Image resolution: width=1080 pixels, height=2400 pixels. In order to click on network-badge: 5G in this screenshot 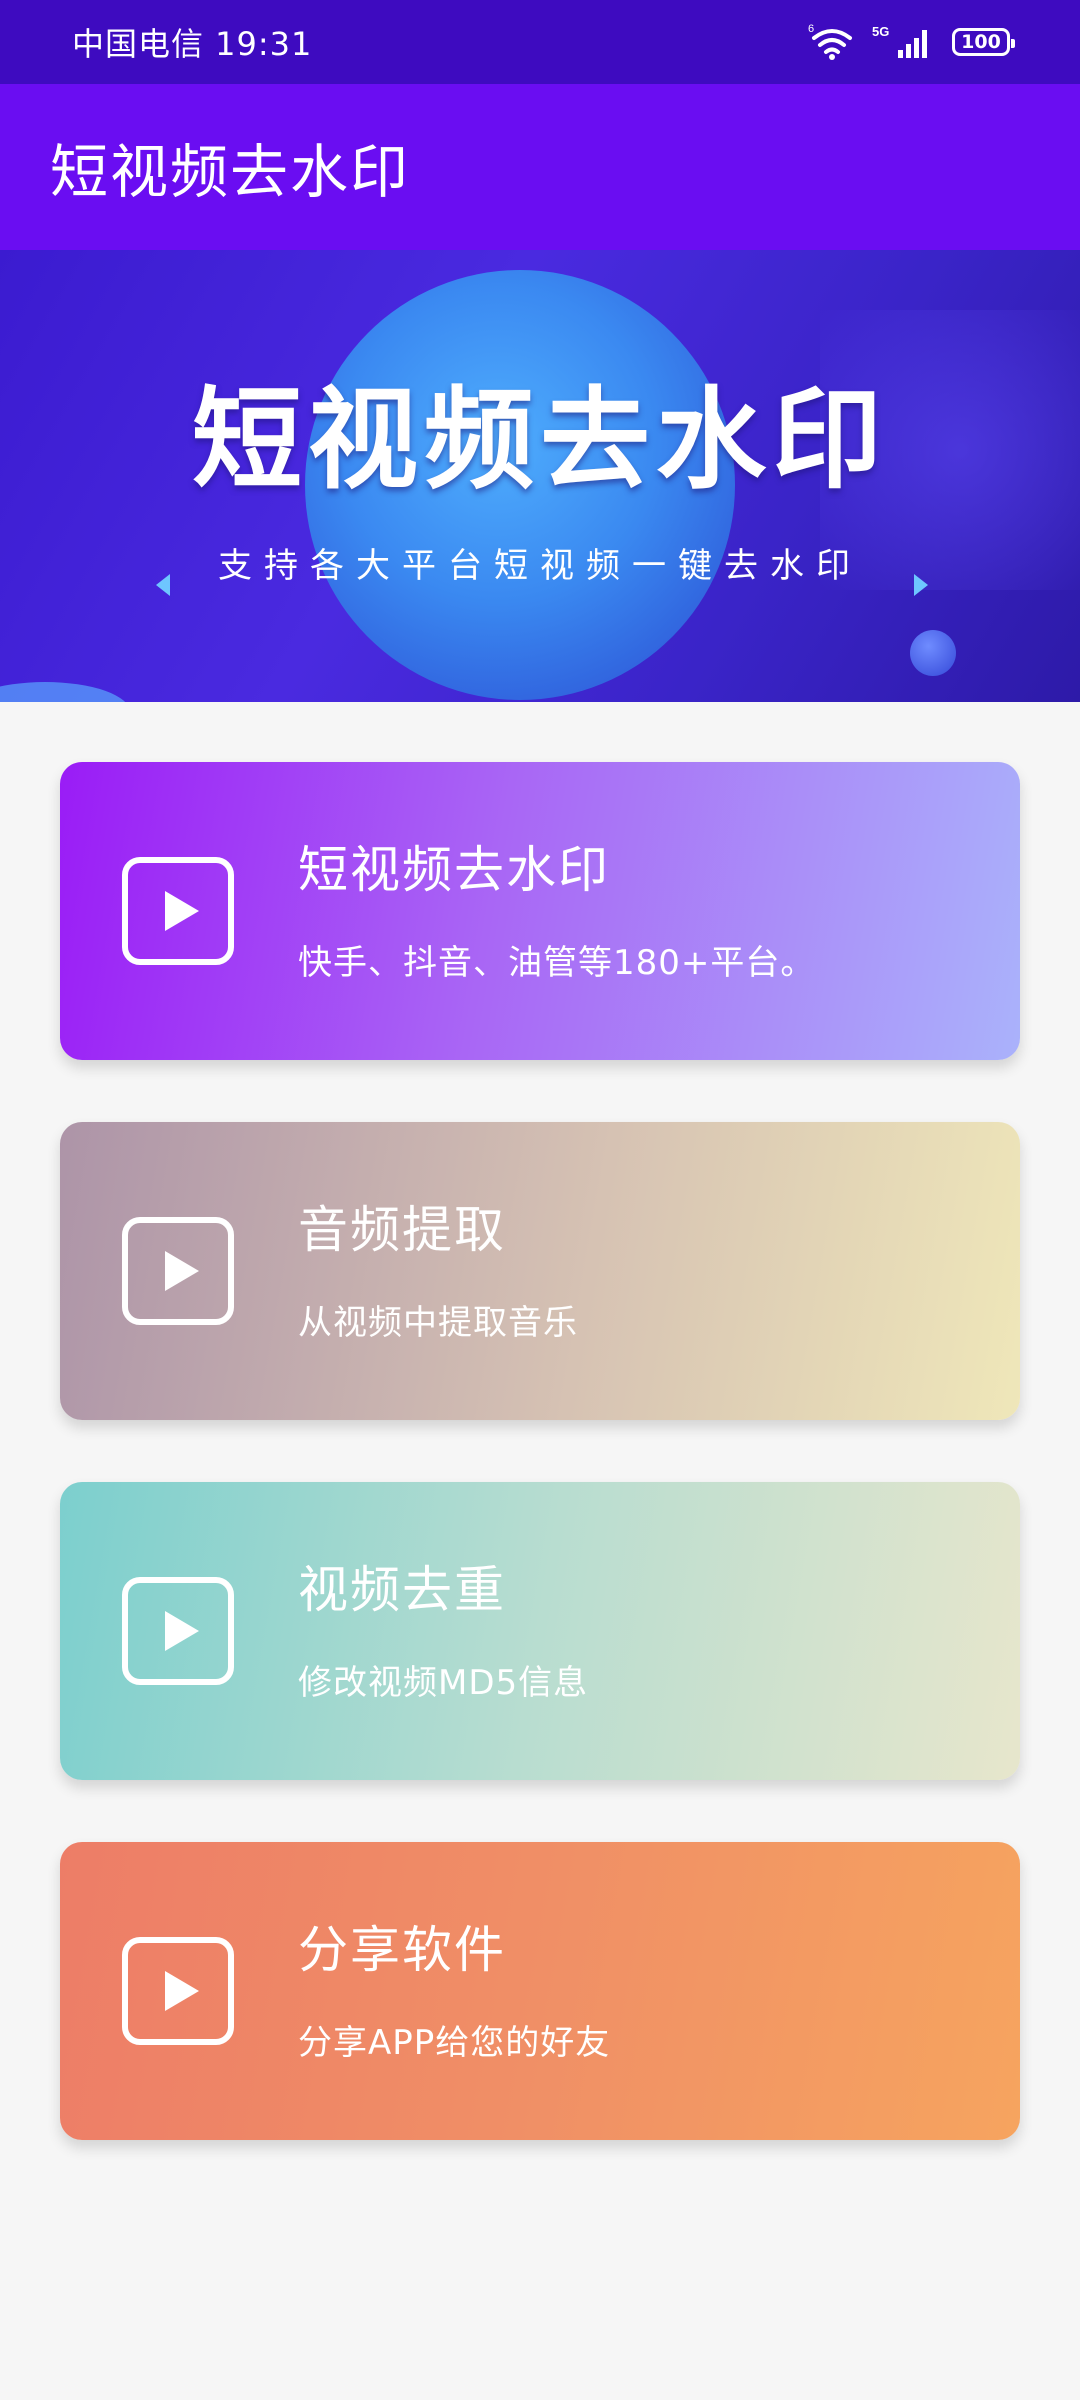, I will do `click(880, 31)`.